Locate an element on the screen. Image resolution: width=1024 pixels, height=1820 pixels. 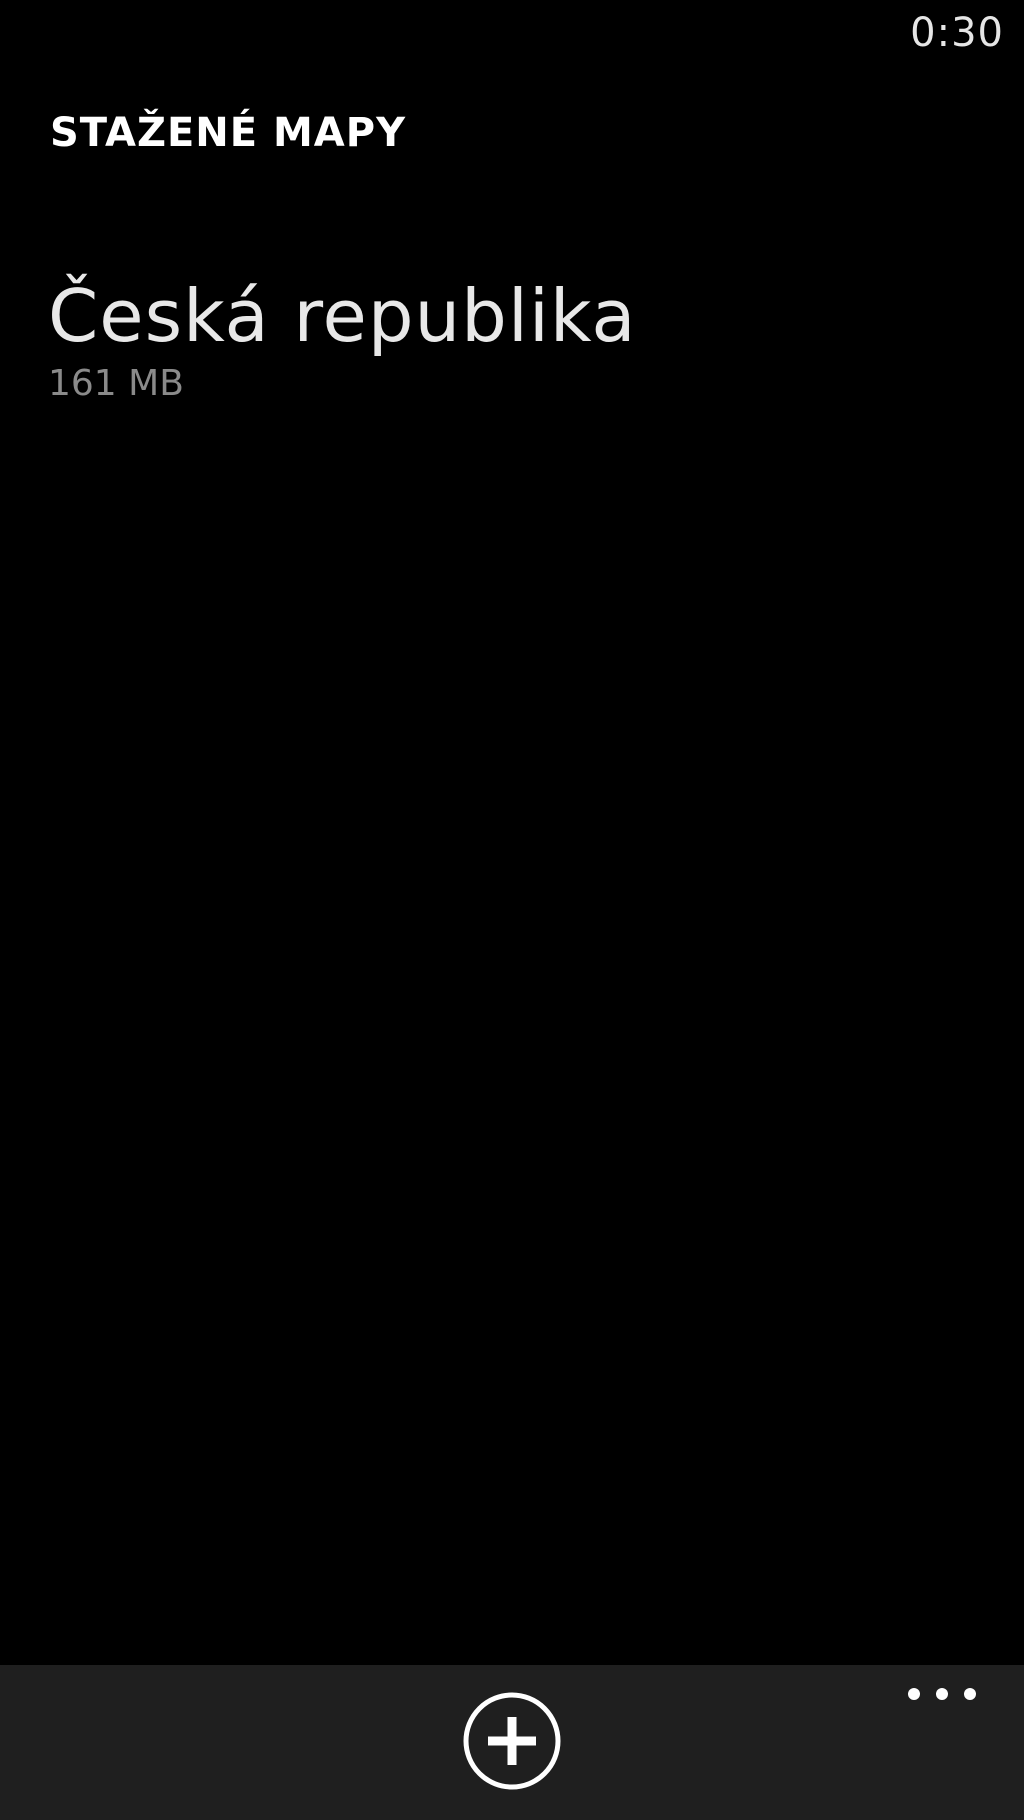
add-map-button is located at coordinates (512, 1741).